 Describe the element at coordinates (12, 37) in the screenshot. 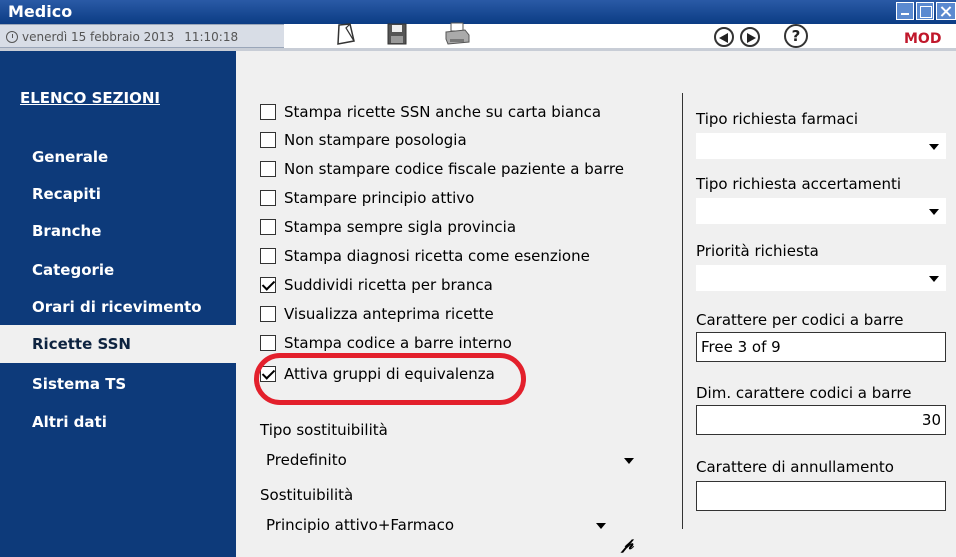

I see `clock-icon` at that location.